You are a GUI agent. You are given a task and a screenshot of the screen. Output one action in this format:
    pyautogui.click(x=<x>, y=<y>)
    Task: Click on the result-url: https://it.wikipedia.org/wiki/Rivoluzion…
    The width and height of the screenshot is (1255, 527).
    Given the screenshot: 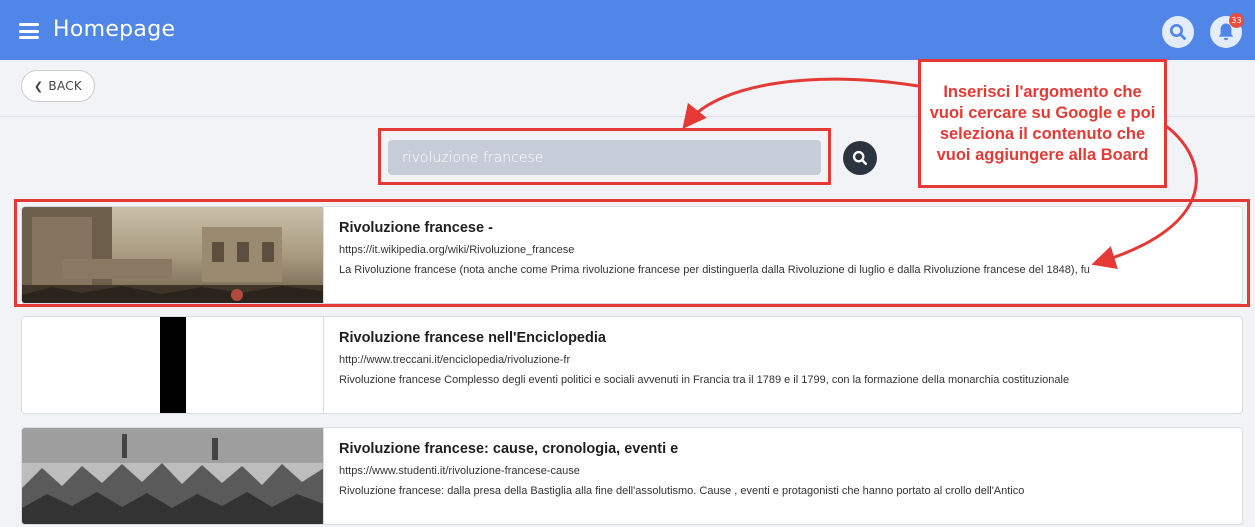 What is the action you would take?
    pyautogui.click(x=457, y=250)
    